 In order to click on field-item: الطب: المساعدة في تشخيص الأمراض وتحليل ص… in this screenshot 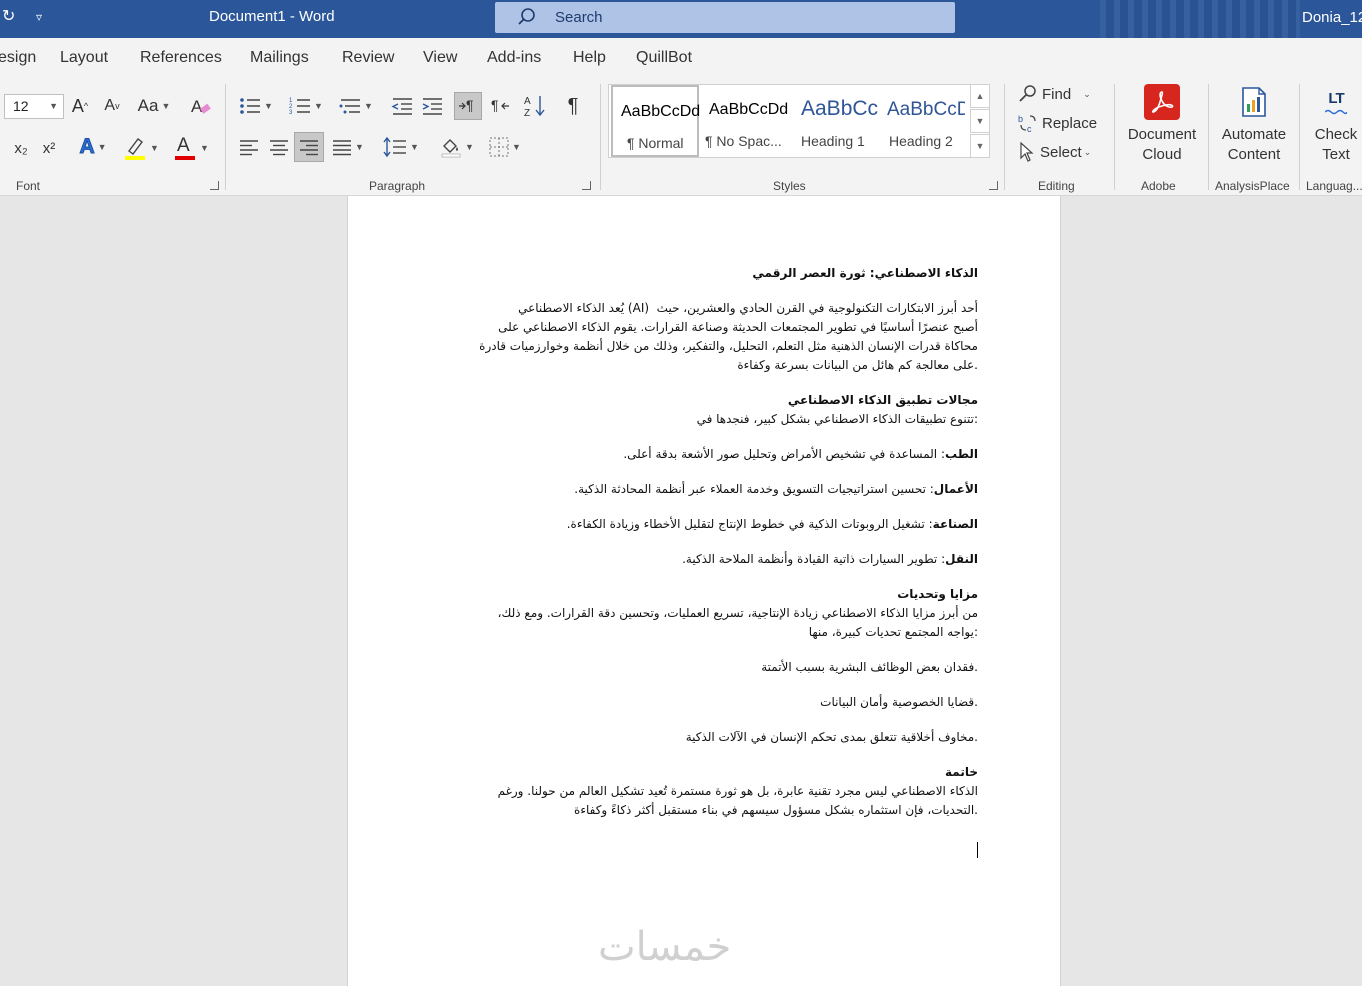, I will do `click(718, 454)`.